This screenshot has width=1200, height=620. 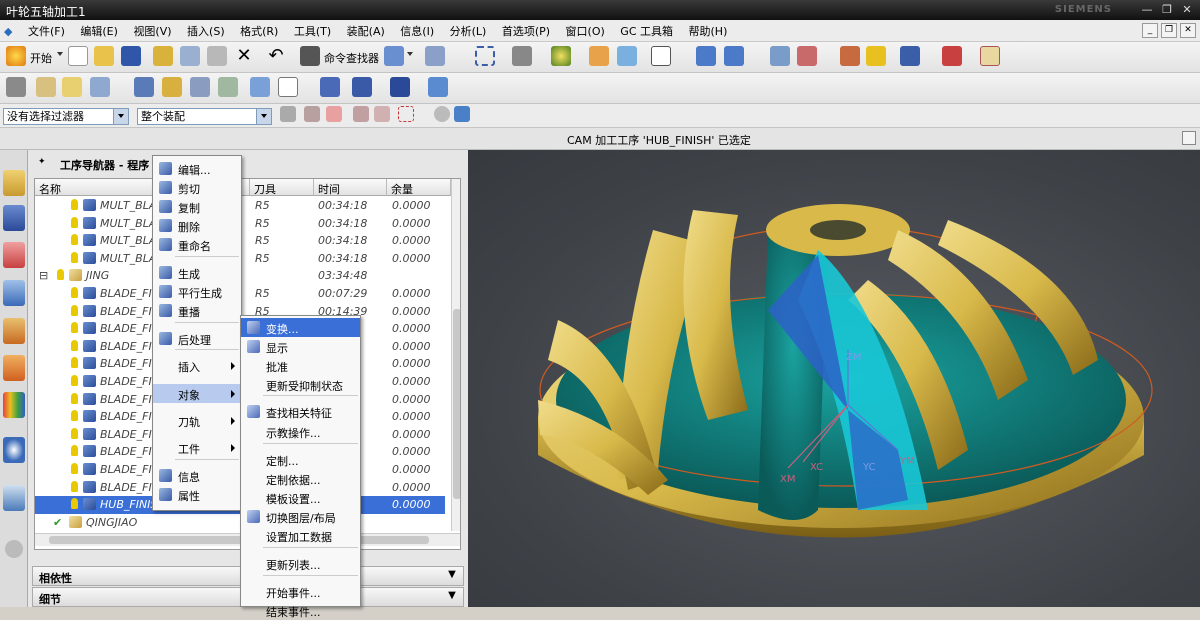 I want to click on dimension-icon, so click(x=990, y=56).